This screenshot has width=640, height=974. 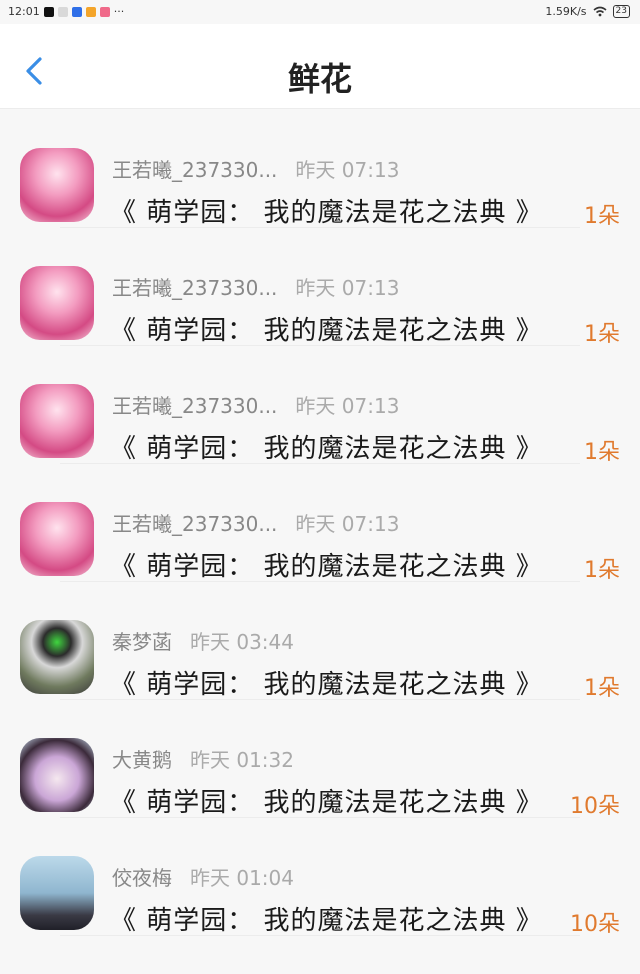 I want to click on list-item: 佼夜梅 昨天 01:04 《 萌学园： 我的魔法是花之法典 》 10朵, so click(x=320, y=877).